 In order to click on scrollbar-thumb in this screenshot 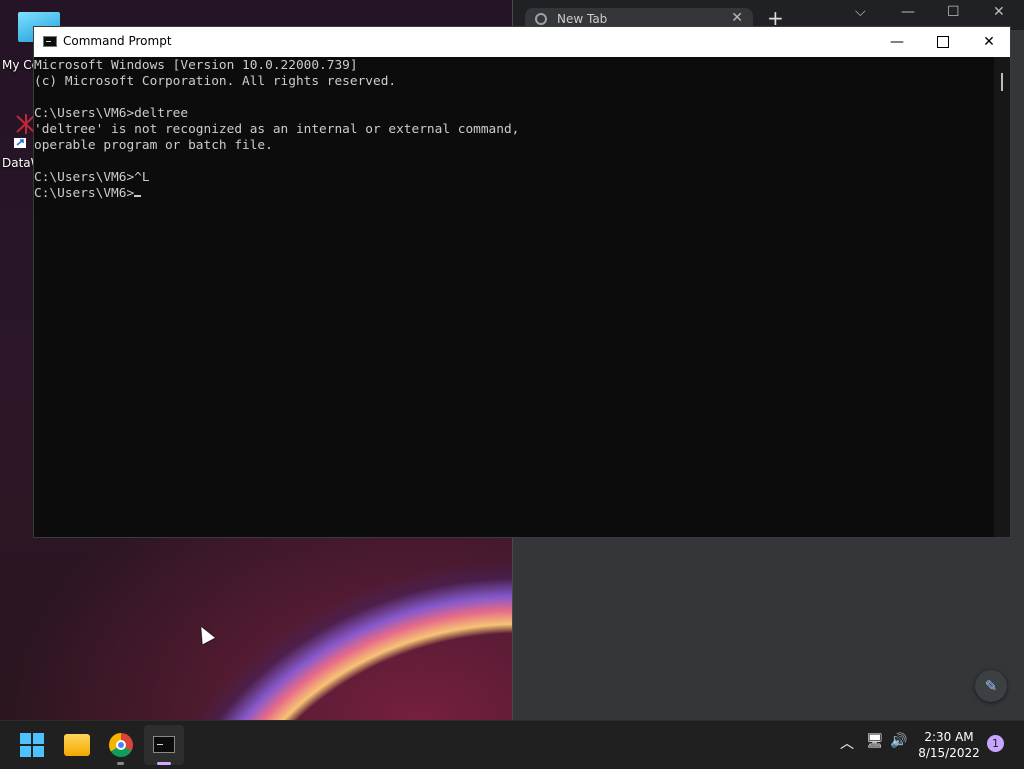, I will do `click(1002, 82)`.